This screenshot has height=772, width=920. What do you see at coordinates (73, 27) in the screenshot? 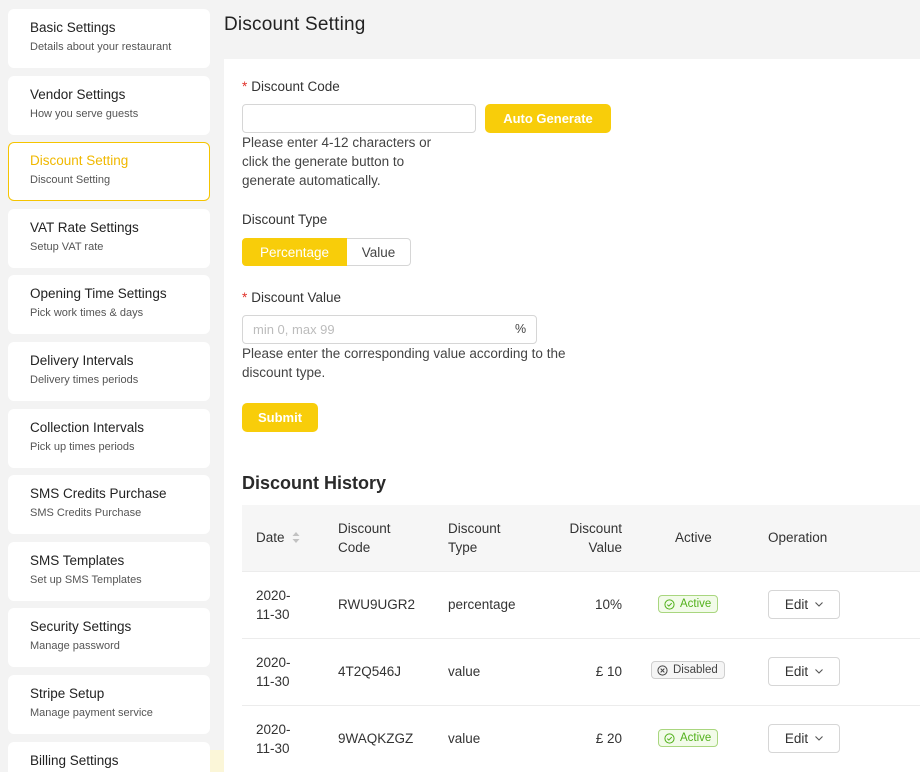
I see `sidebar-item-title: Basic Settings` at bounding box center [73, 27].